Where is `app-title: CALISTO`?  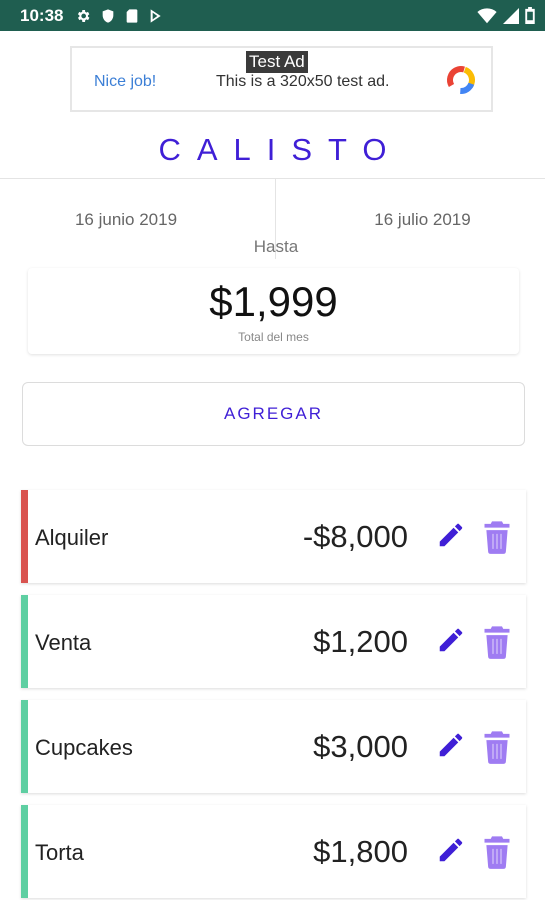
app-title: CALISTO is located at coordinates (280, 149).